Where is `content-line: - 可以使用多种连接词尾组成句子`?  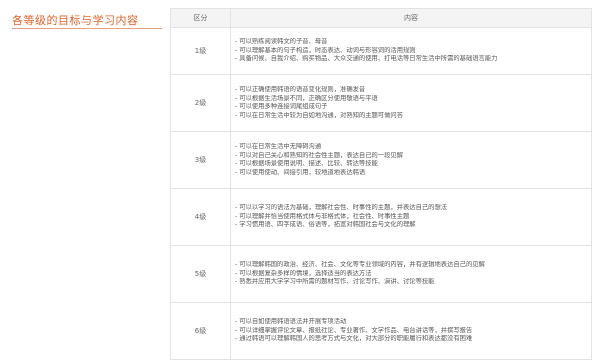
content-line: - 可以使用多种连接词尾组成句子 is located at coordinates (281, 106).